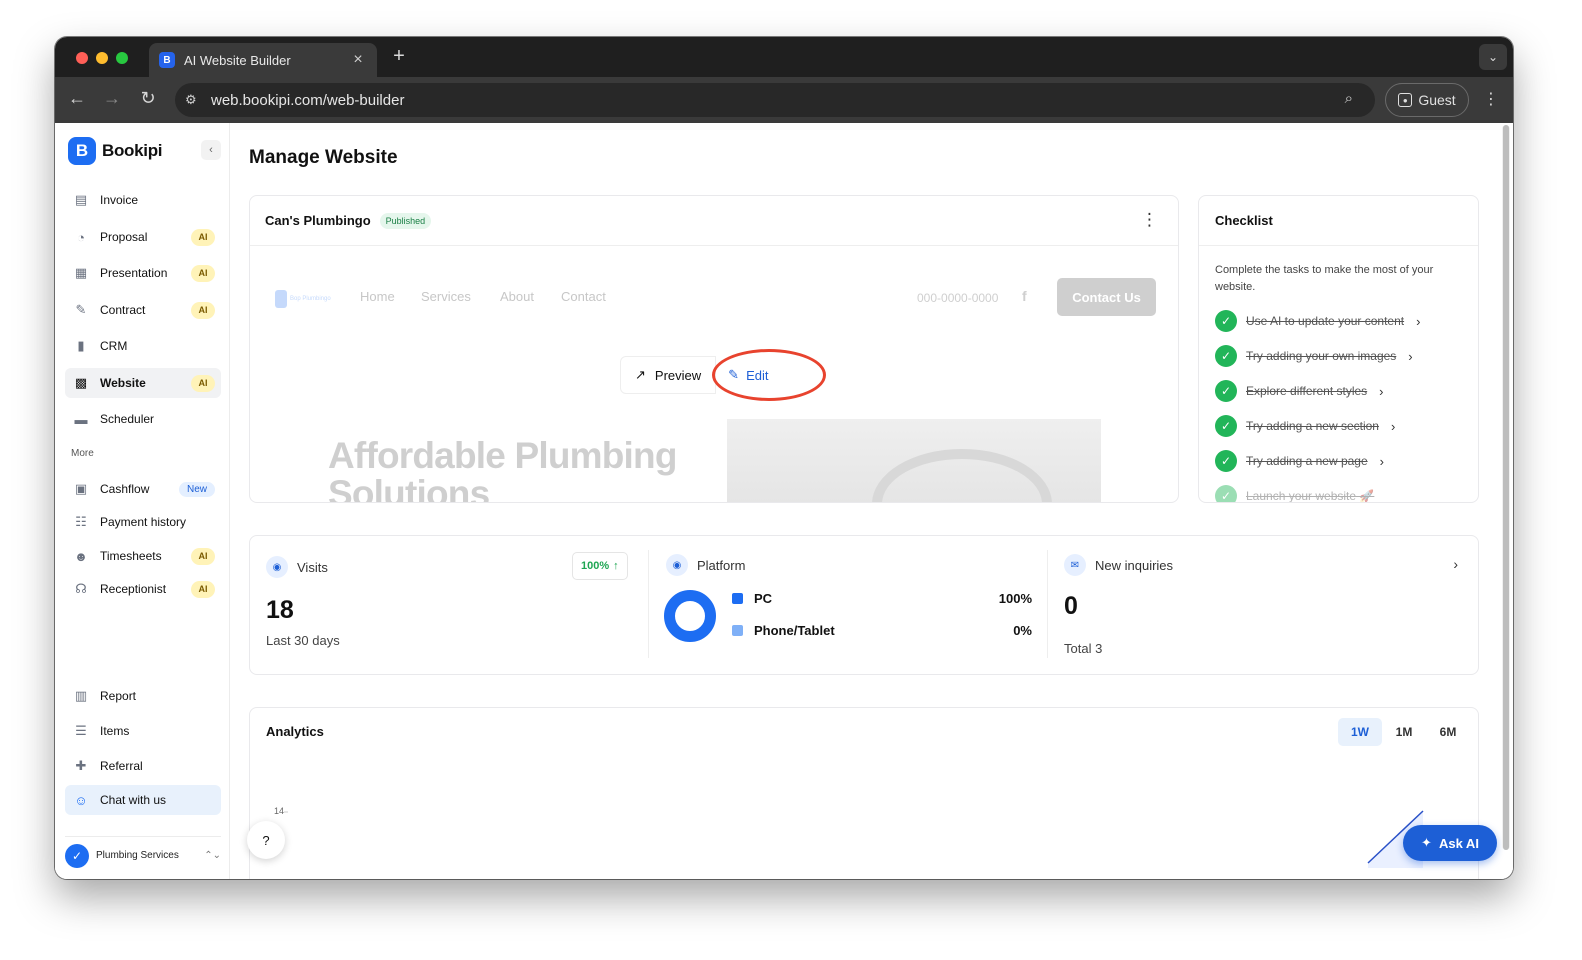 Image resolution: width=1582 pixels, height=960 pixels. What do you see at coordinates (143, 556) in the screenshot?
I see `sidebar-item-timesheets: ☻ Timesheets AI` at bounding box center [143, 556].